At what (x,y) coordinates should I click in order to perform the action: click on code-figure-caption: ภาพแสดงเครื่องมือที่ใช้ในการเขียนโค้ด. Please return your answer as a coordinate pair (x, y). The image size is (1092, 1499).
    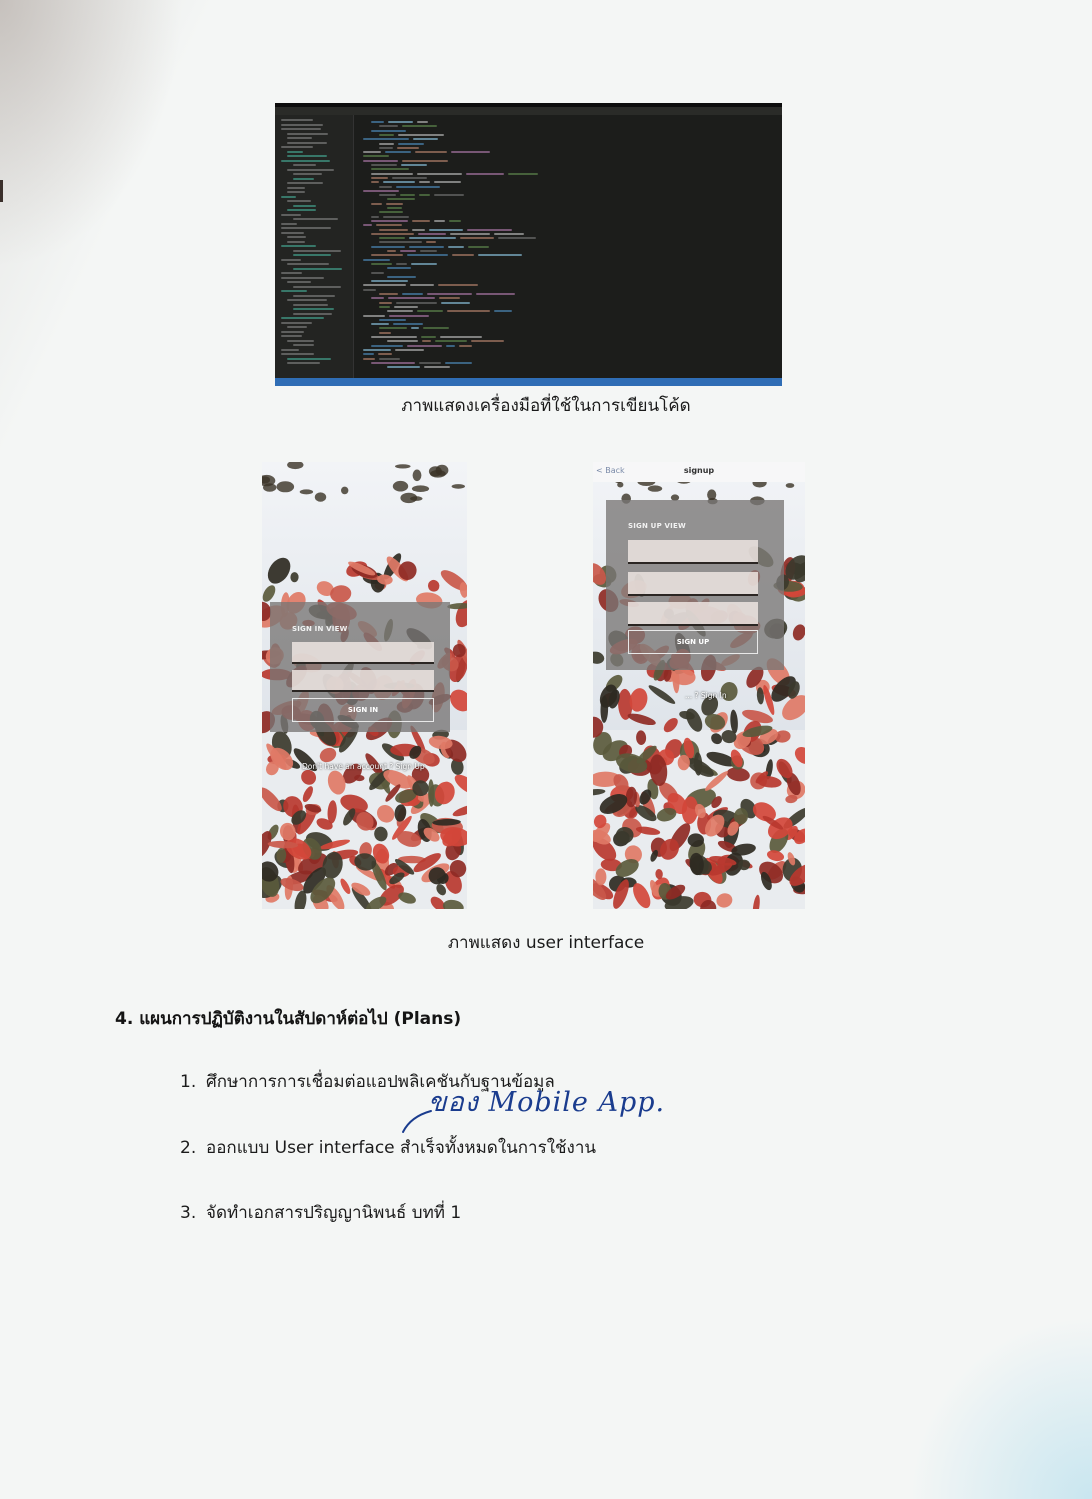
    Looking at the image, I should click on (546, 406).